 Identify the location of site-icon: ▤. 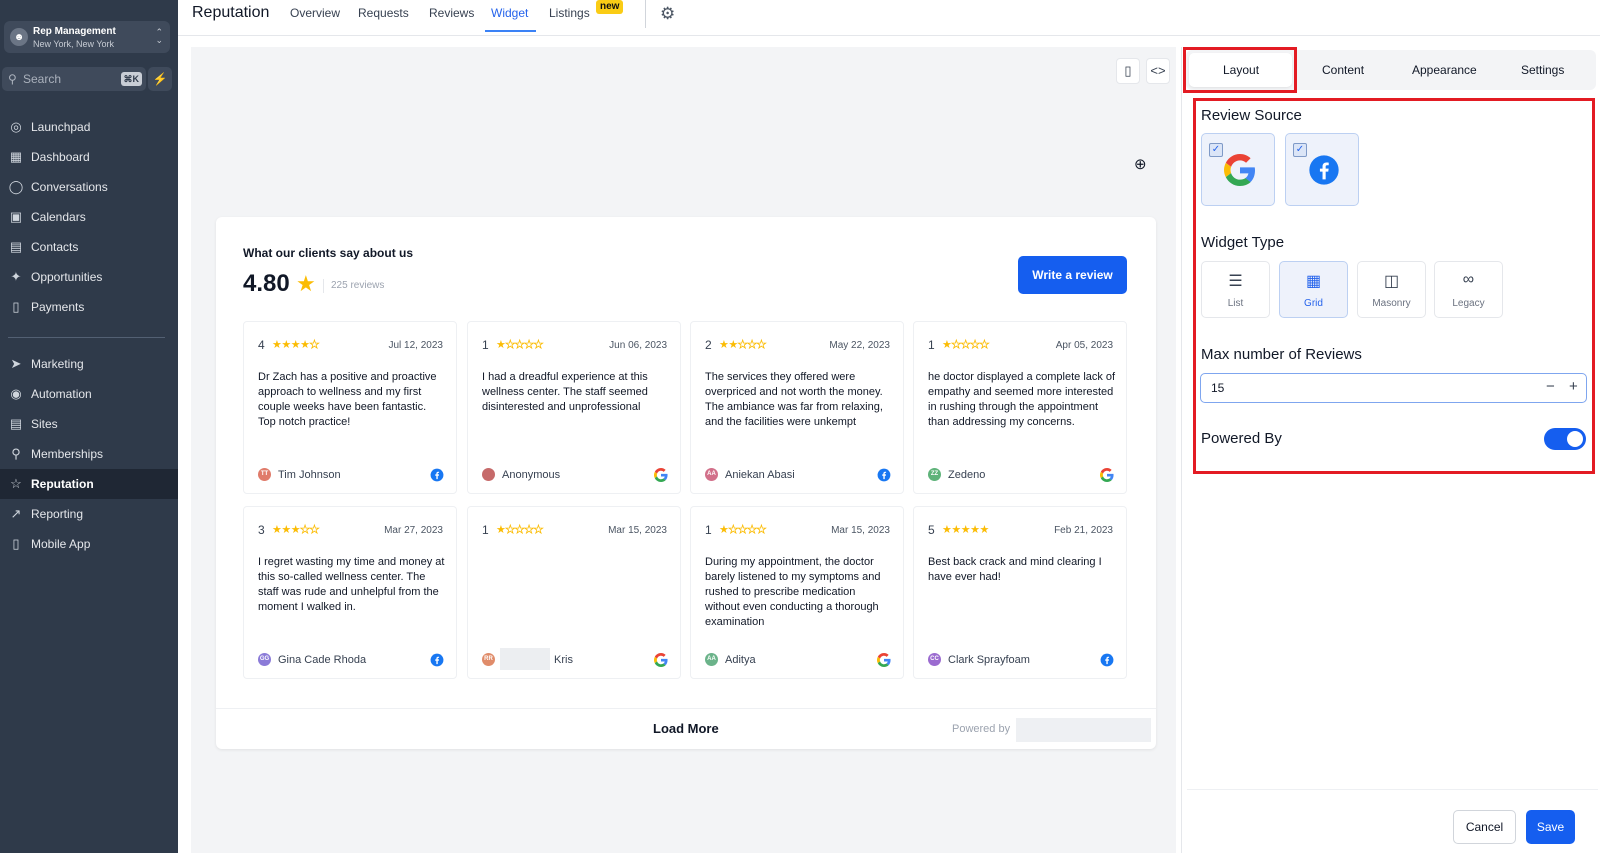
(16, 423).